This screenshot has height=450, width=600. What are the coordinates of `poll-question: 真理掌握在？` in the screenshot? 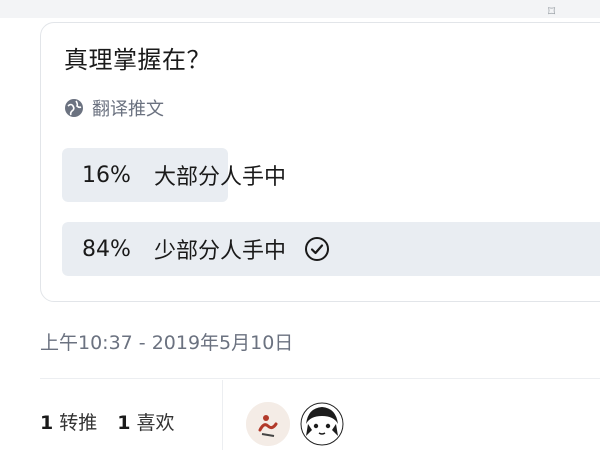 It's located at (137, 60).